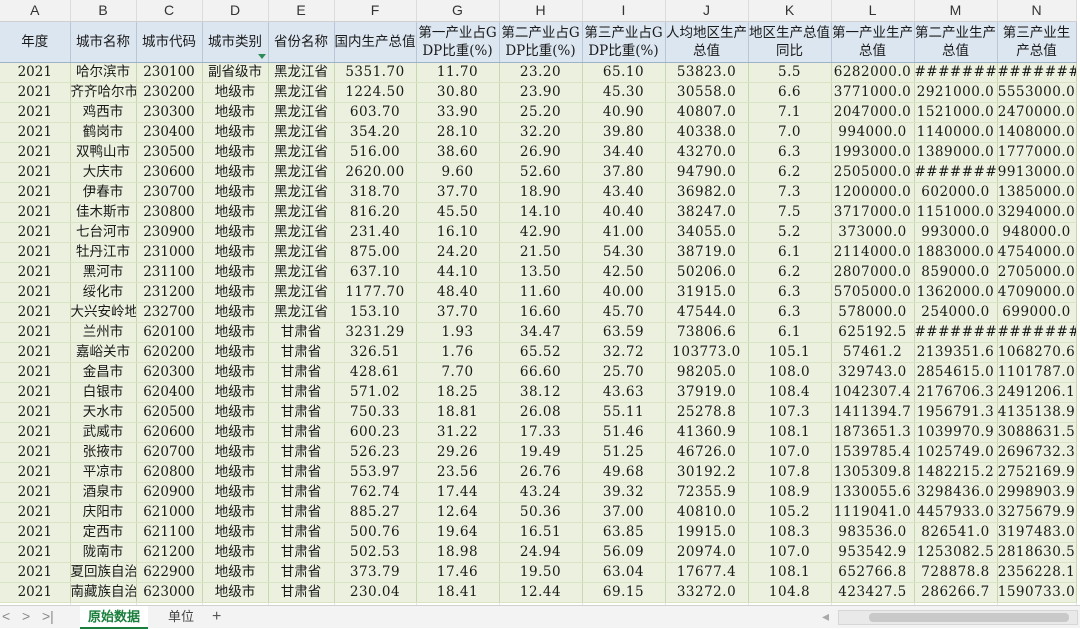  Describe the element at coordinates (103, 192) in the screenshot. I see `table-cell: 伊春市` at that location.